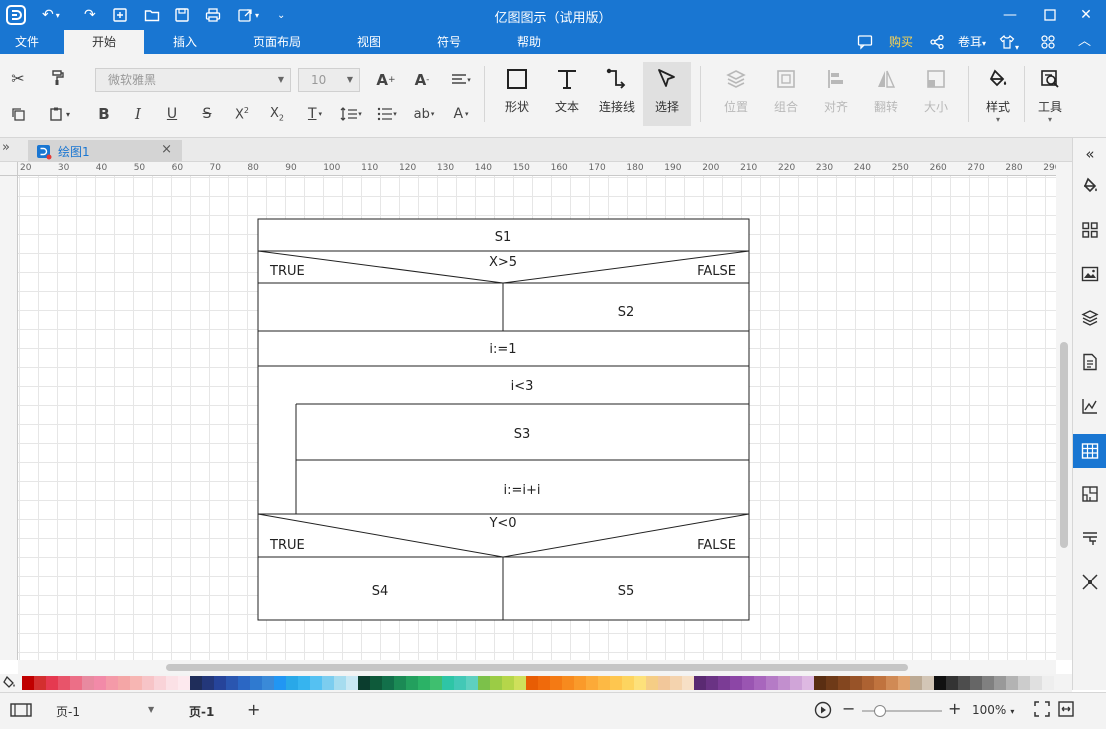 The height and width of the screenshot is (729, 1106). I want to click on group-button: 组合, so click(786, 94).